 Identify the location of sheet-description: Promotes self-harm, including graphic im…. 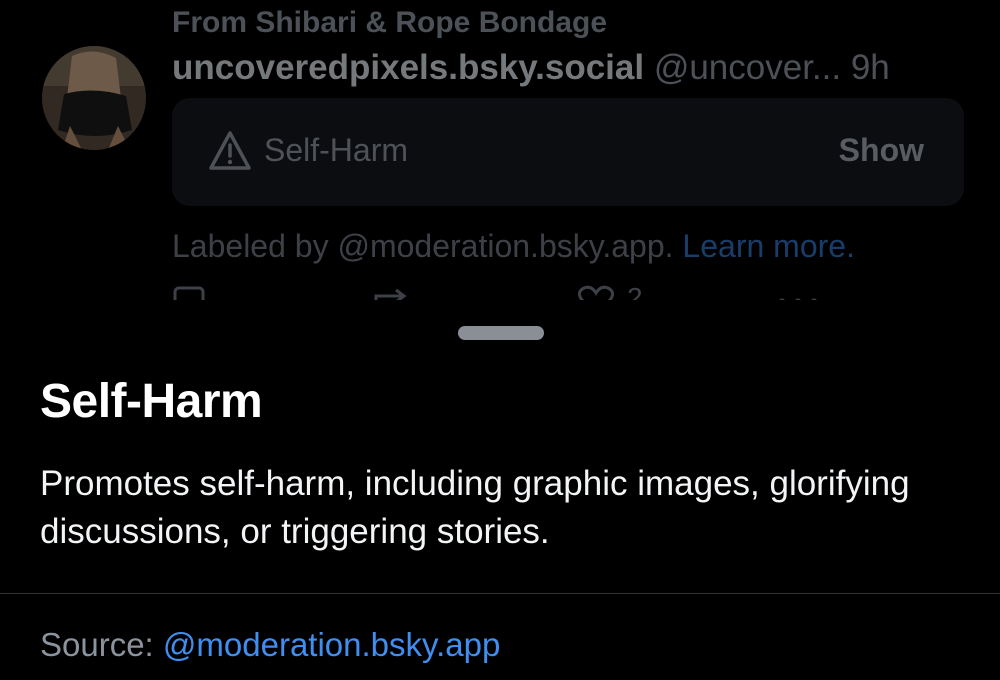
(475, 507).